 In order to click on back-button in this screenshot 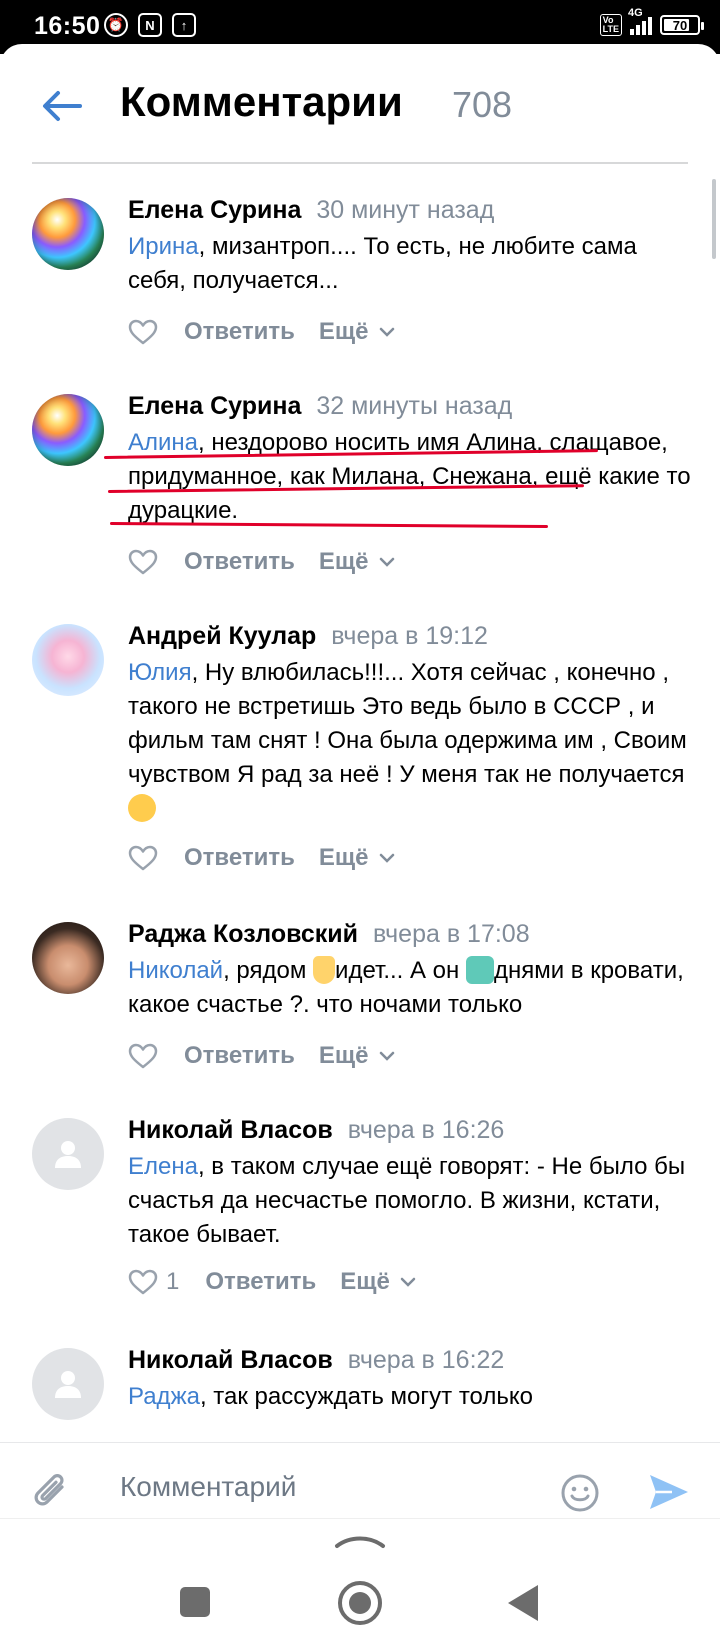, I will do `click(62, 106)`.